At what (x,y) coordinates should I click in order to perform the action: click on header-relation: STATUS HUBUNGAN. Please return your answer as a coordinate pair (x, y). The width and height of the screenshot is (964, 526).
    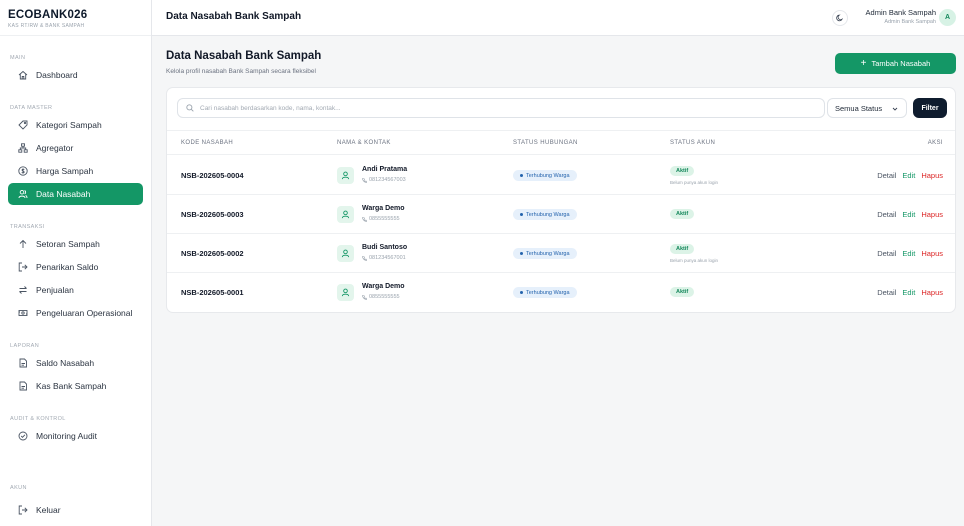
    Looking at the image, I should click on (545, 143).